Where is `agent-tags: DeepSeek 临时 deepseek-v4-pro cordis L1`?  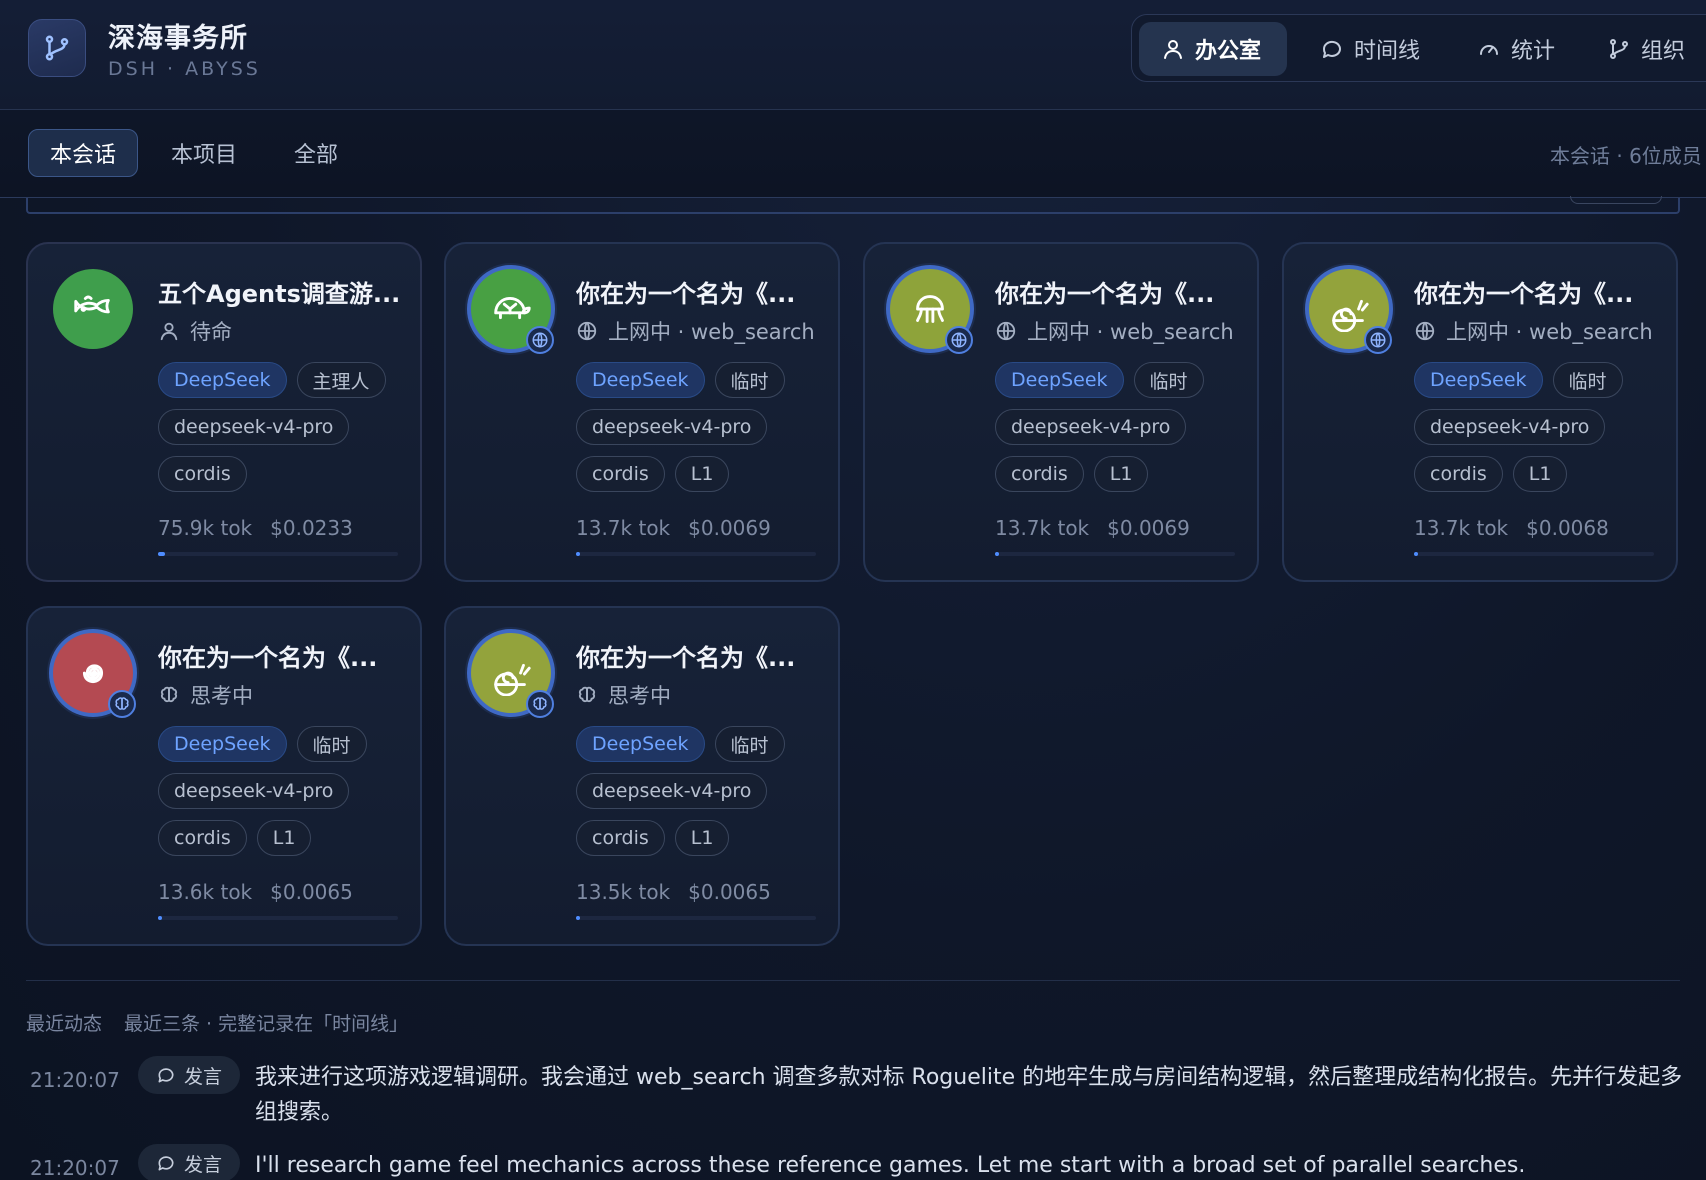
agent-tags: DeepSeek 临时 deepseek-v4-pro cordis L1 is located at coordinates (701, 791).